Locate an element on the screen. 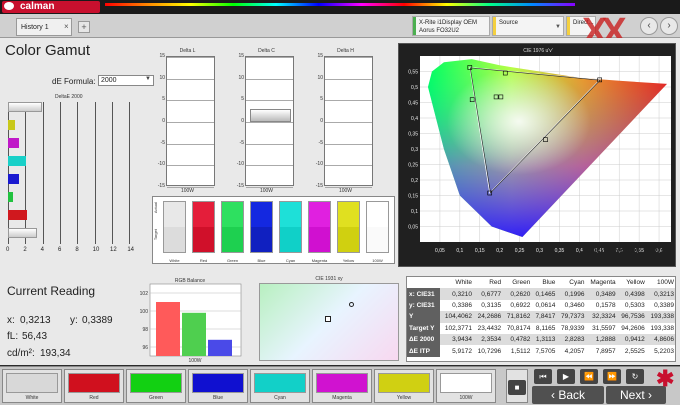  y-reading-label: y: is located at coordinates (74, 320).